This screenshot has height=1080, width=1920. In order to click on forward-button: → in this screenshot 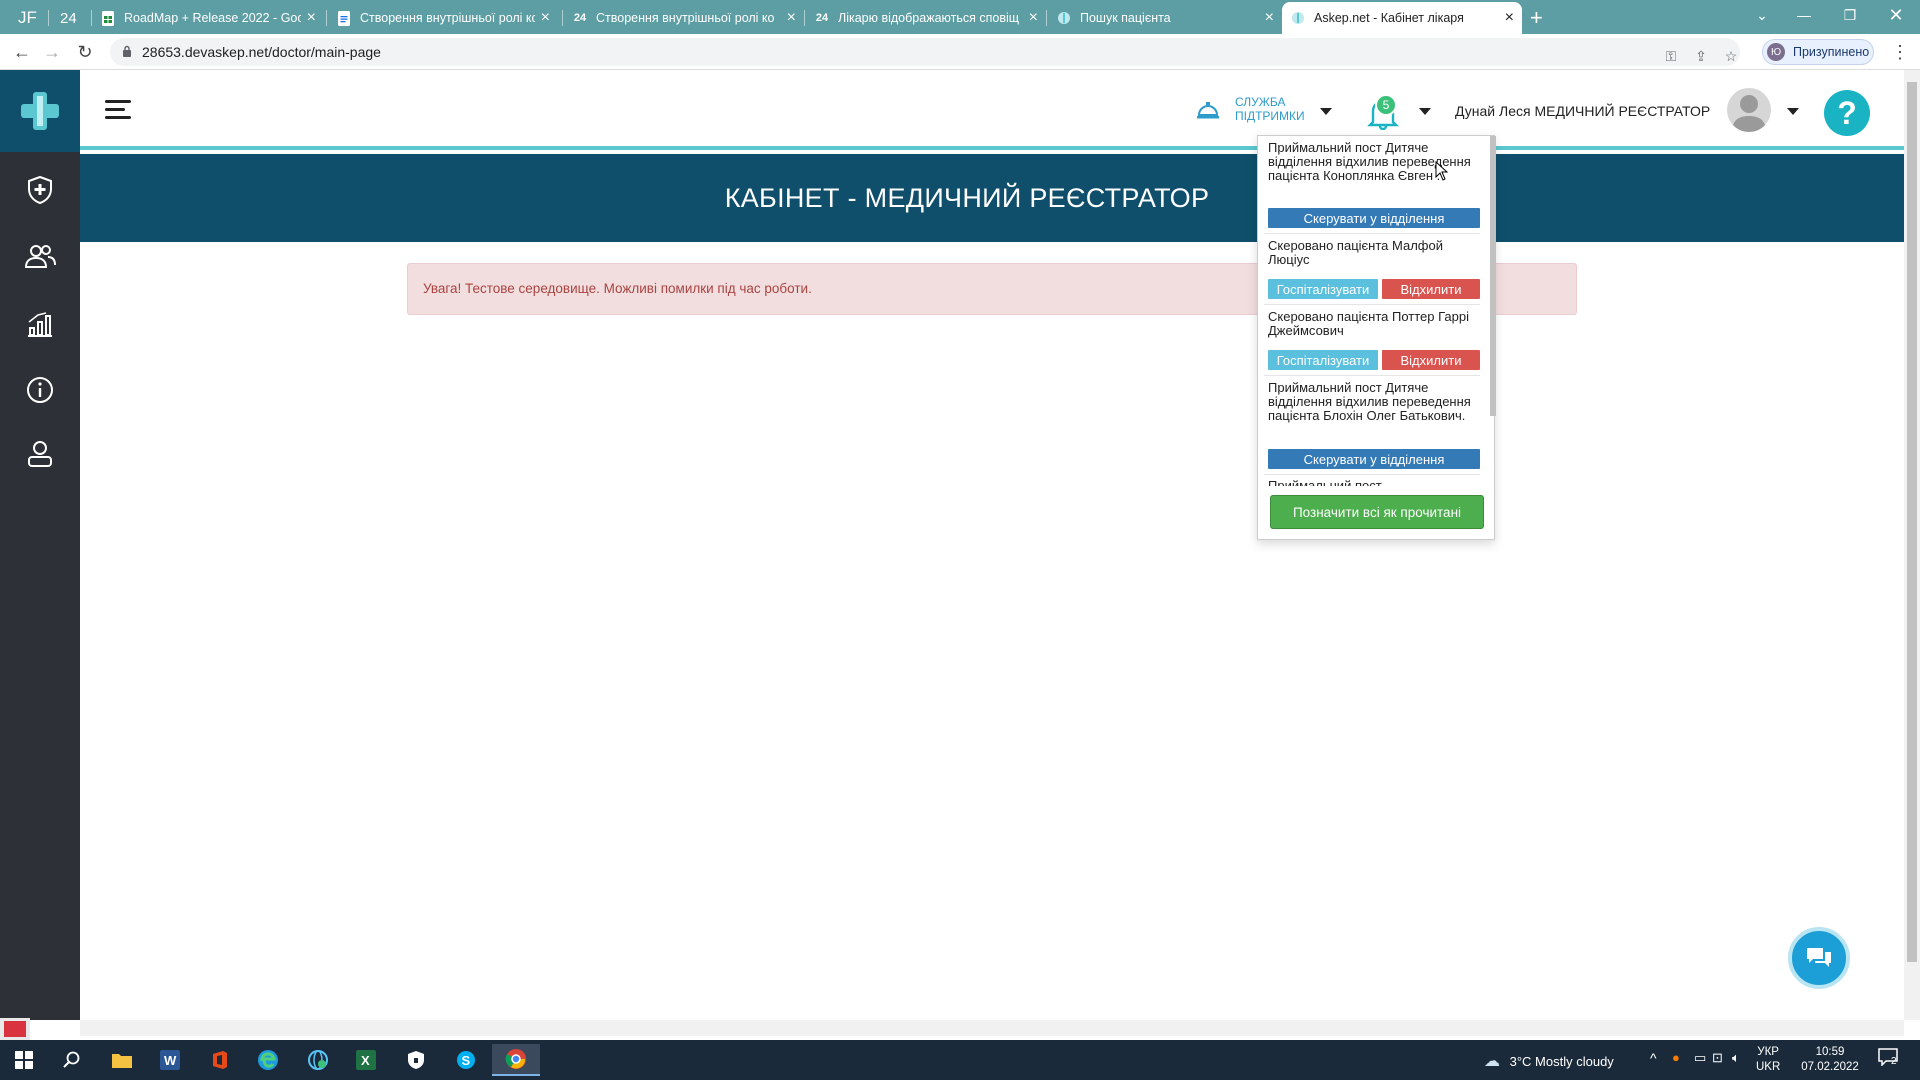, I will do `click(52, 52)`.